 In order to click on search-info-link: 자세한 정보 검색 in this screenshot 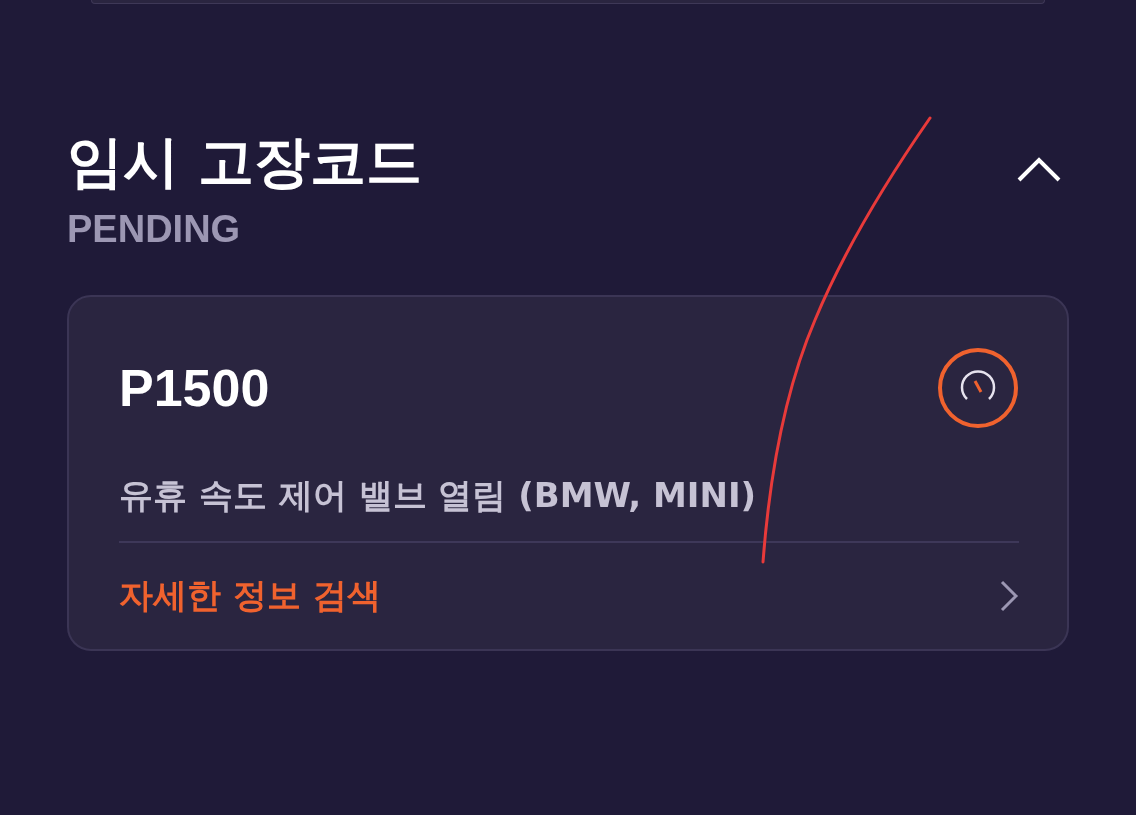, I will do `click(250, 596)`.